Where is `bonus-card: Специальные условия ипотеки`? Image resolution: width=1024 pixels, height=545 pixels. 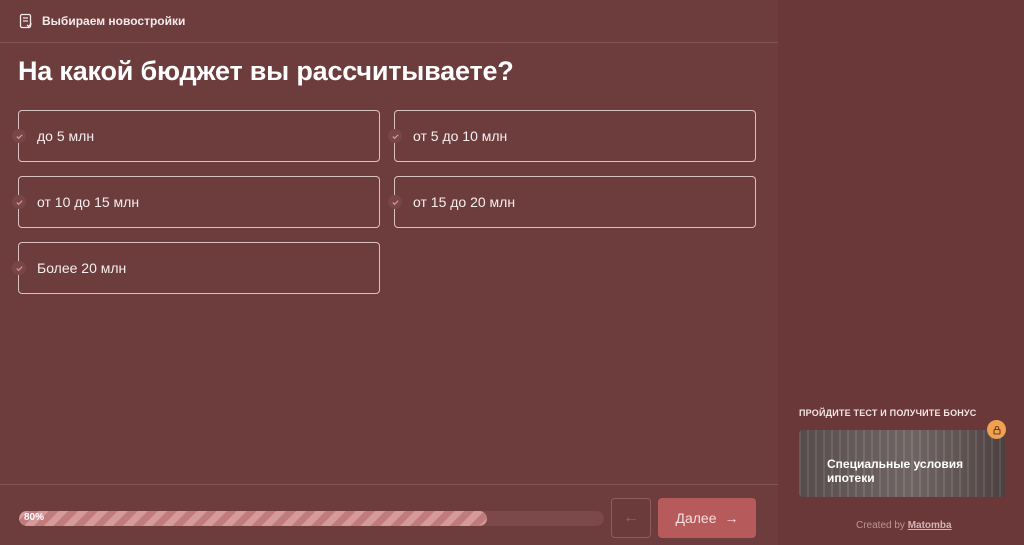 bonus-card: Специальные условия ипотеки is located at coordinates (902, 463).